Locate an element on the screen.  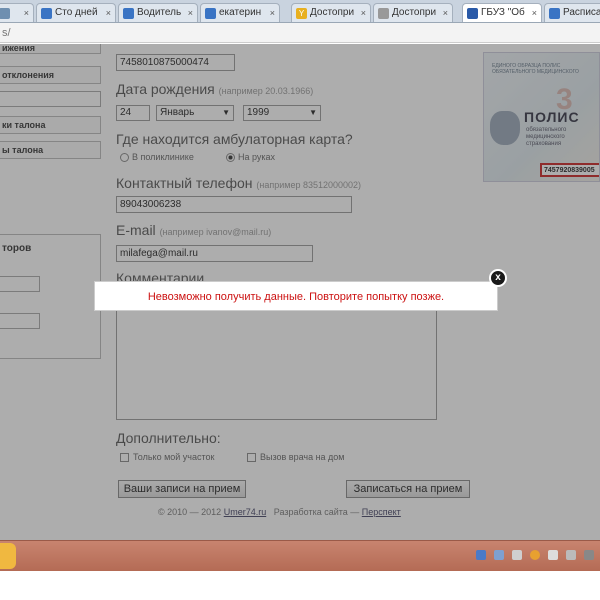
browser-tab: Водитель × is located at coordinates (158, 12).